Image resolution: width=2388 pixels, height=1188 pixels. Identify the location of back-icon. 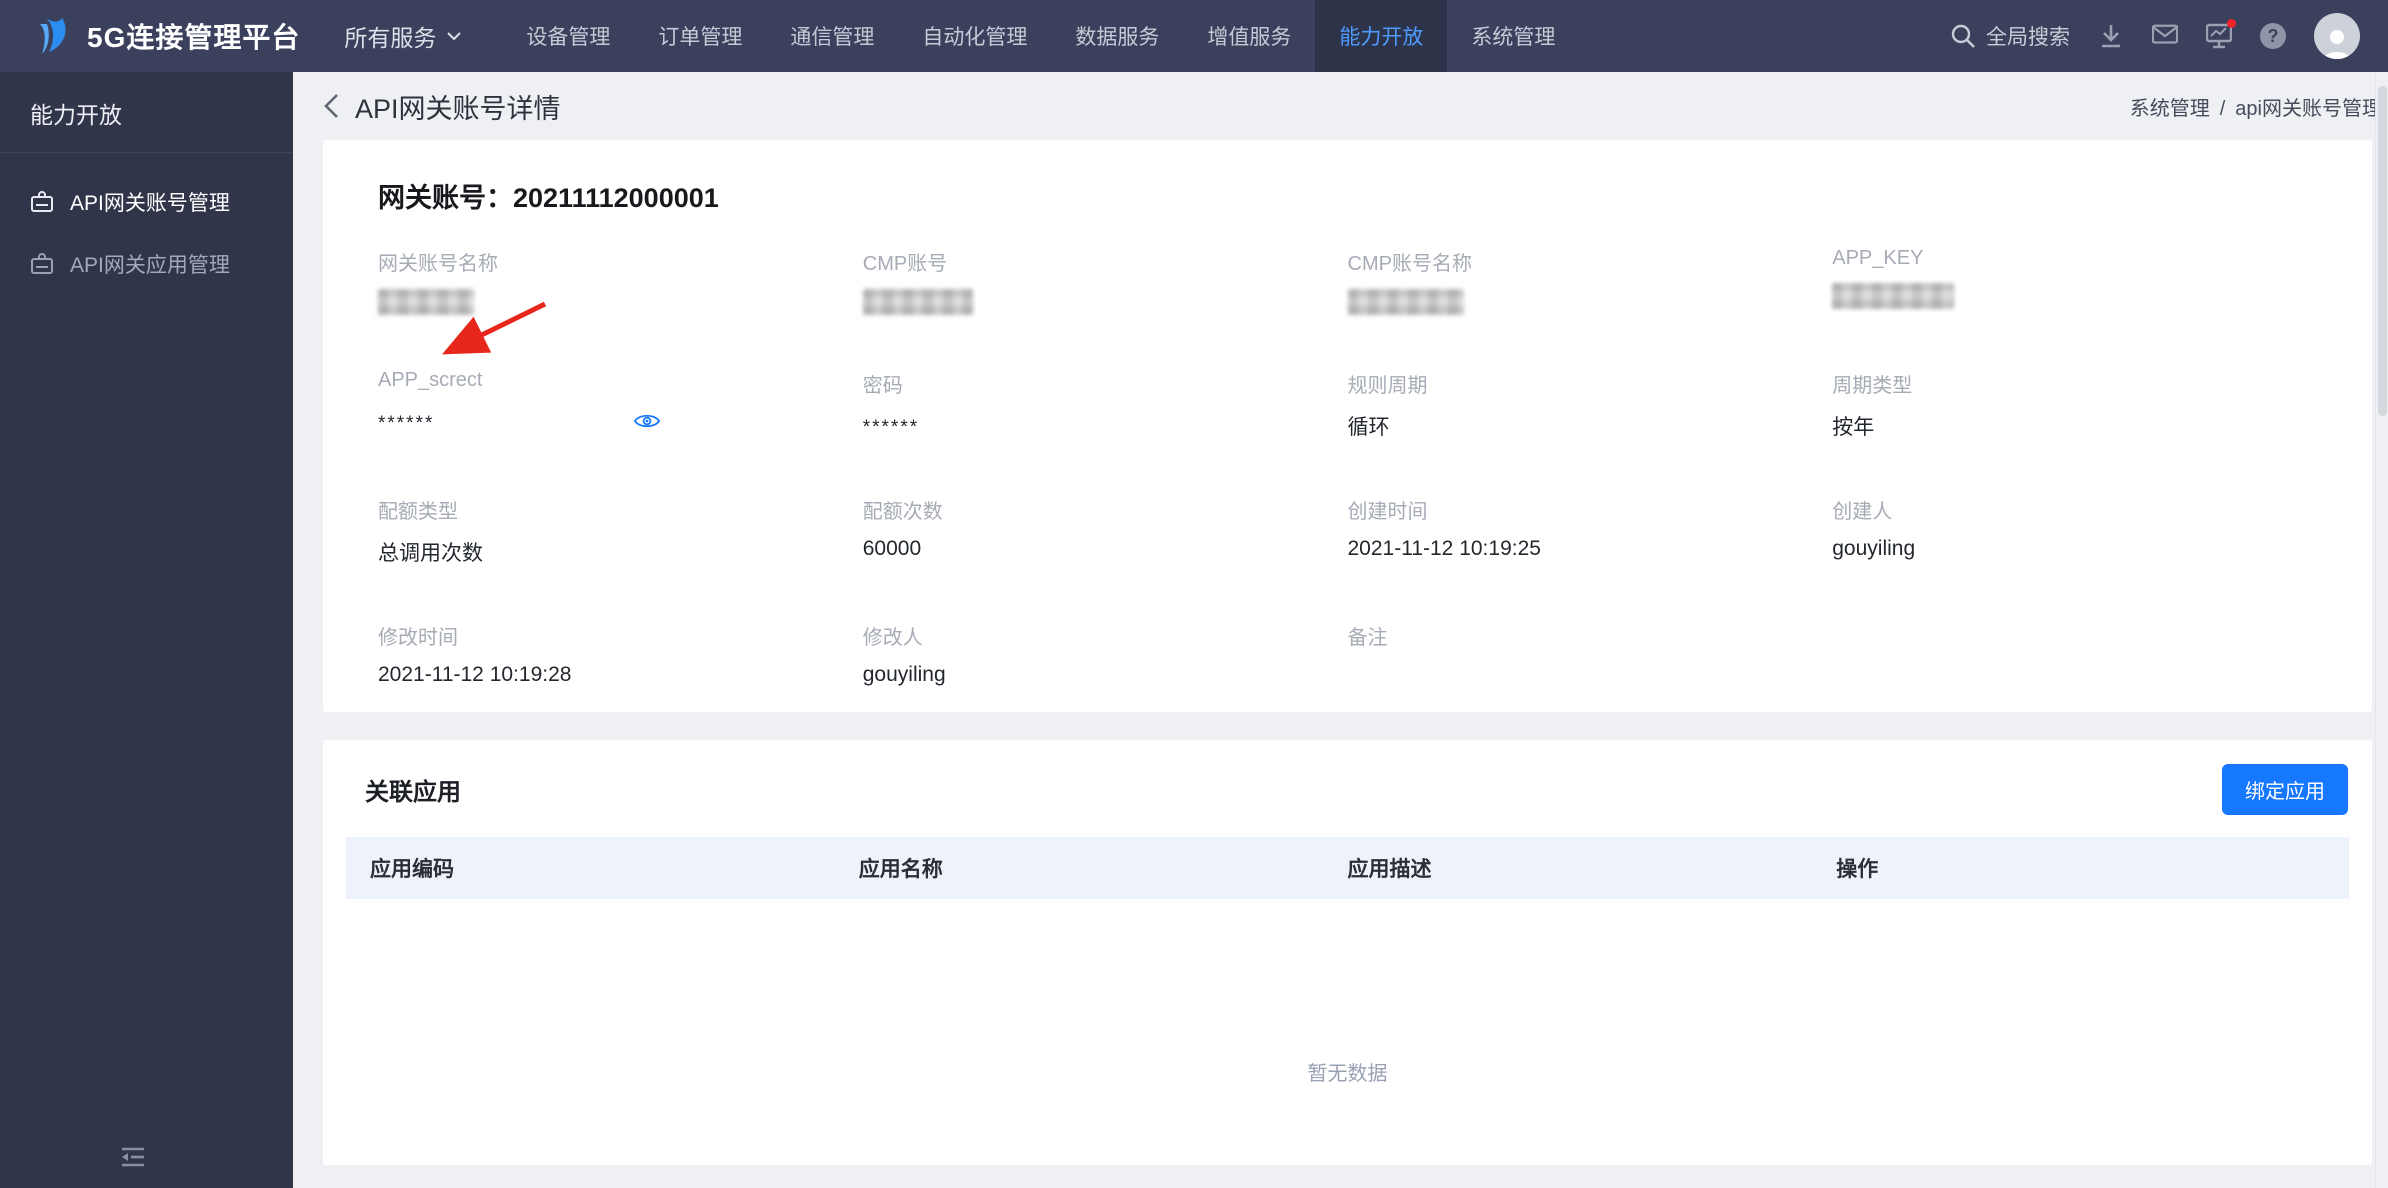
(332, 106).